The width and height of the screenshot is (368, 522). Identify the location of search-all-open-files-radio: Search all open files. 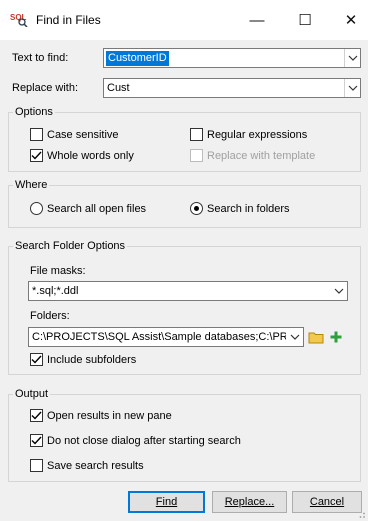
(88, 208).